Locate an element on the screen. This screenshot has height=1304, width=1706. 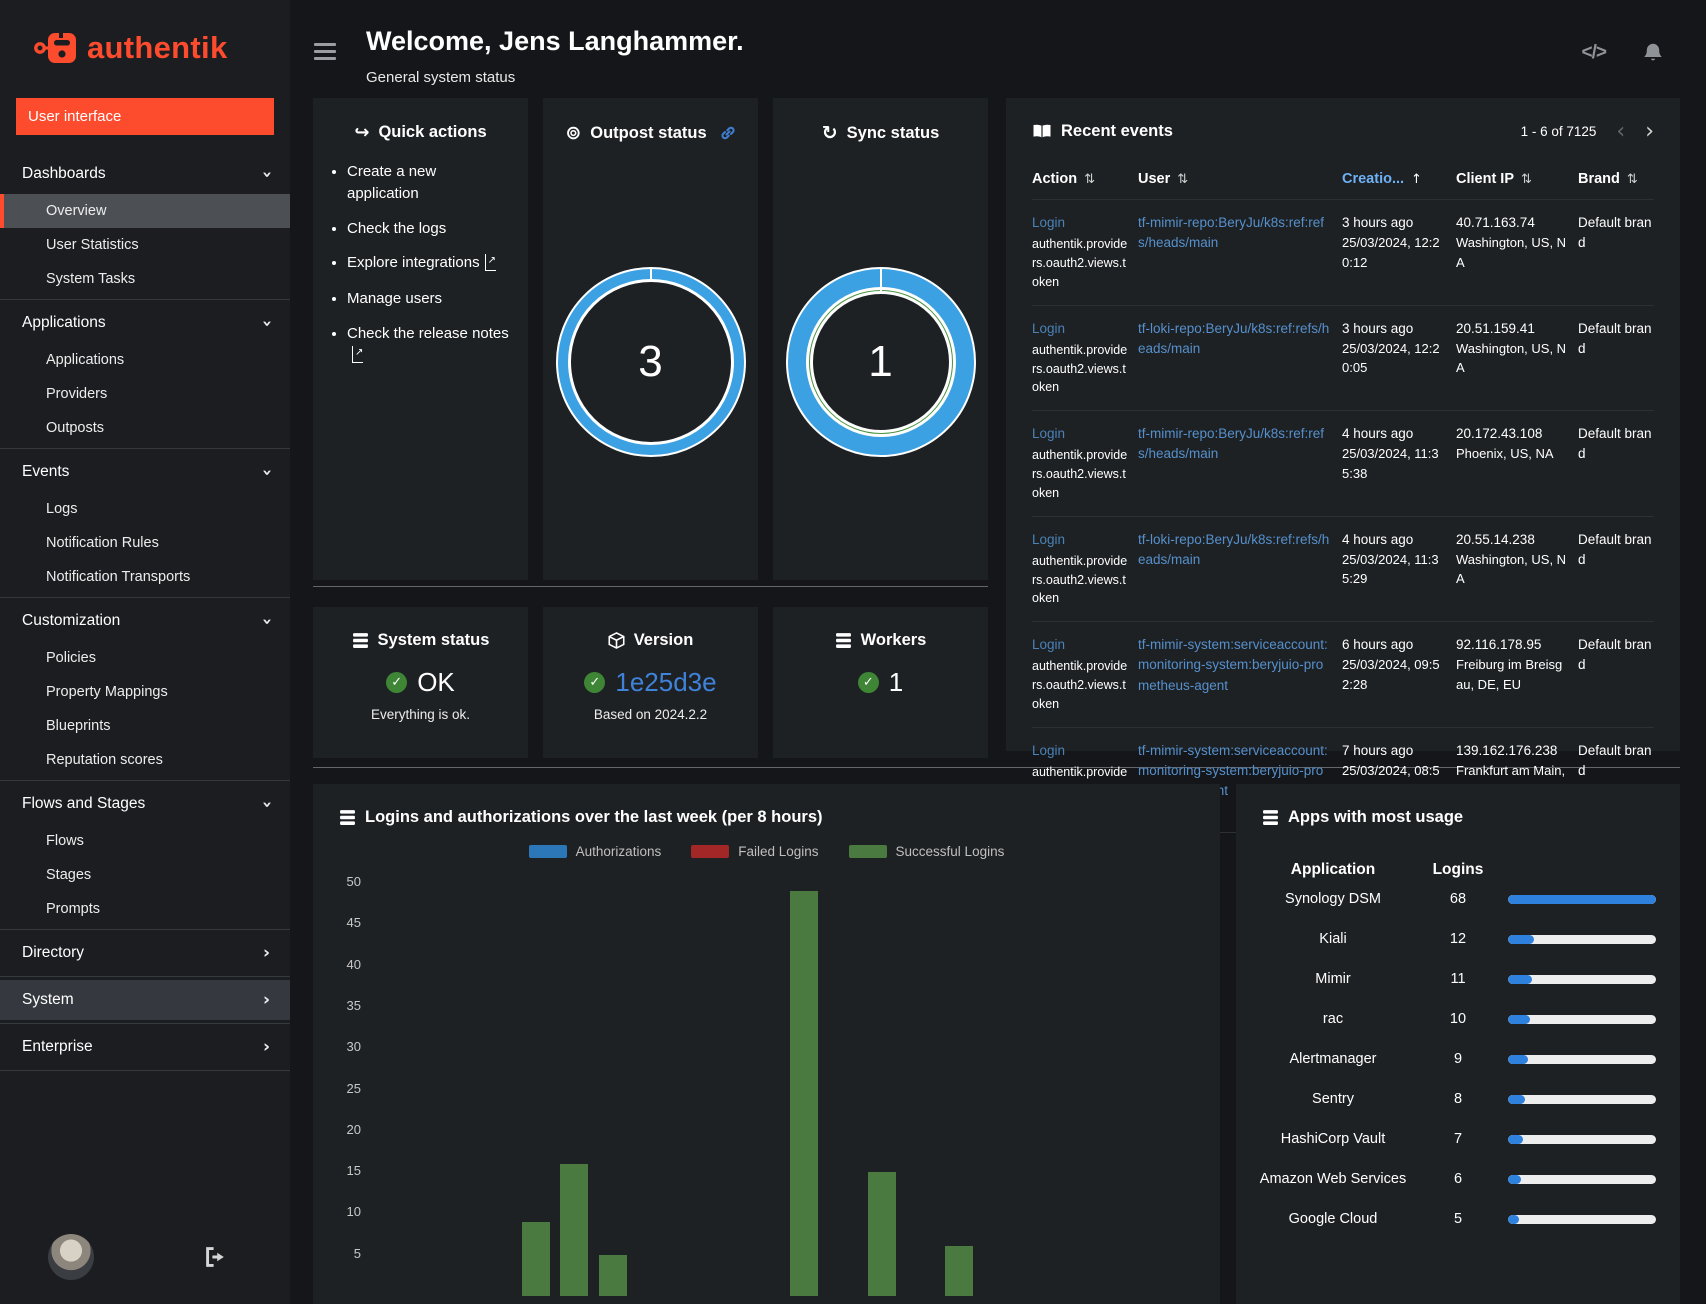
check-icon: ✓ is located at coordinates (397, 682).